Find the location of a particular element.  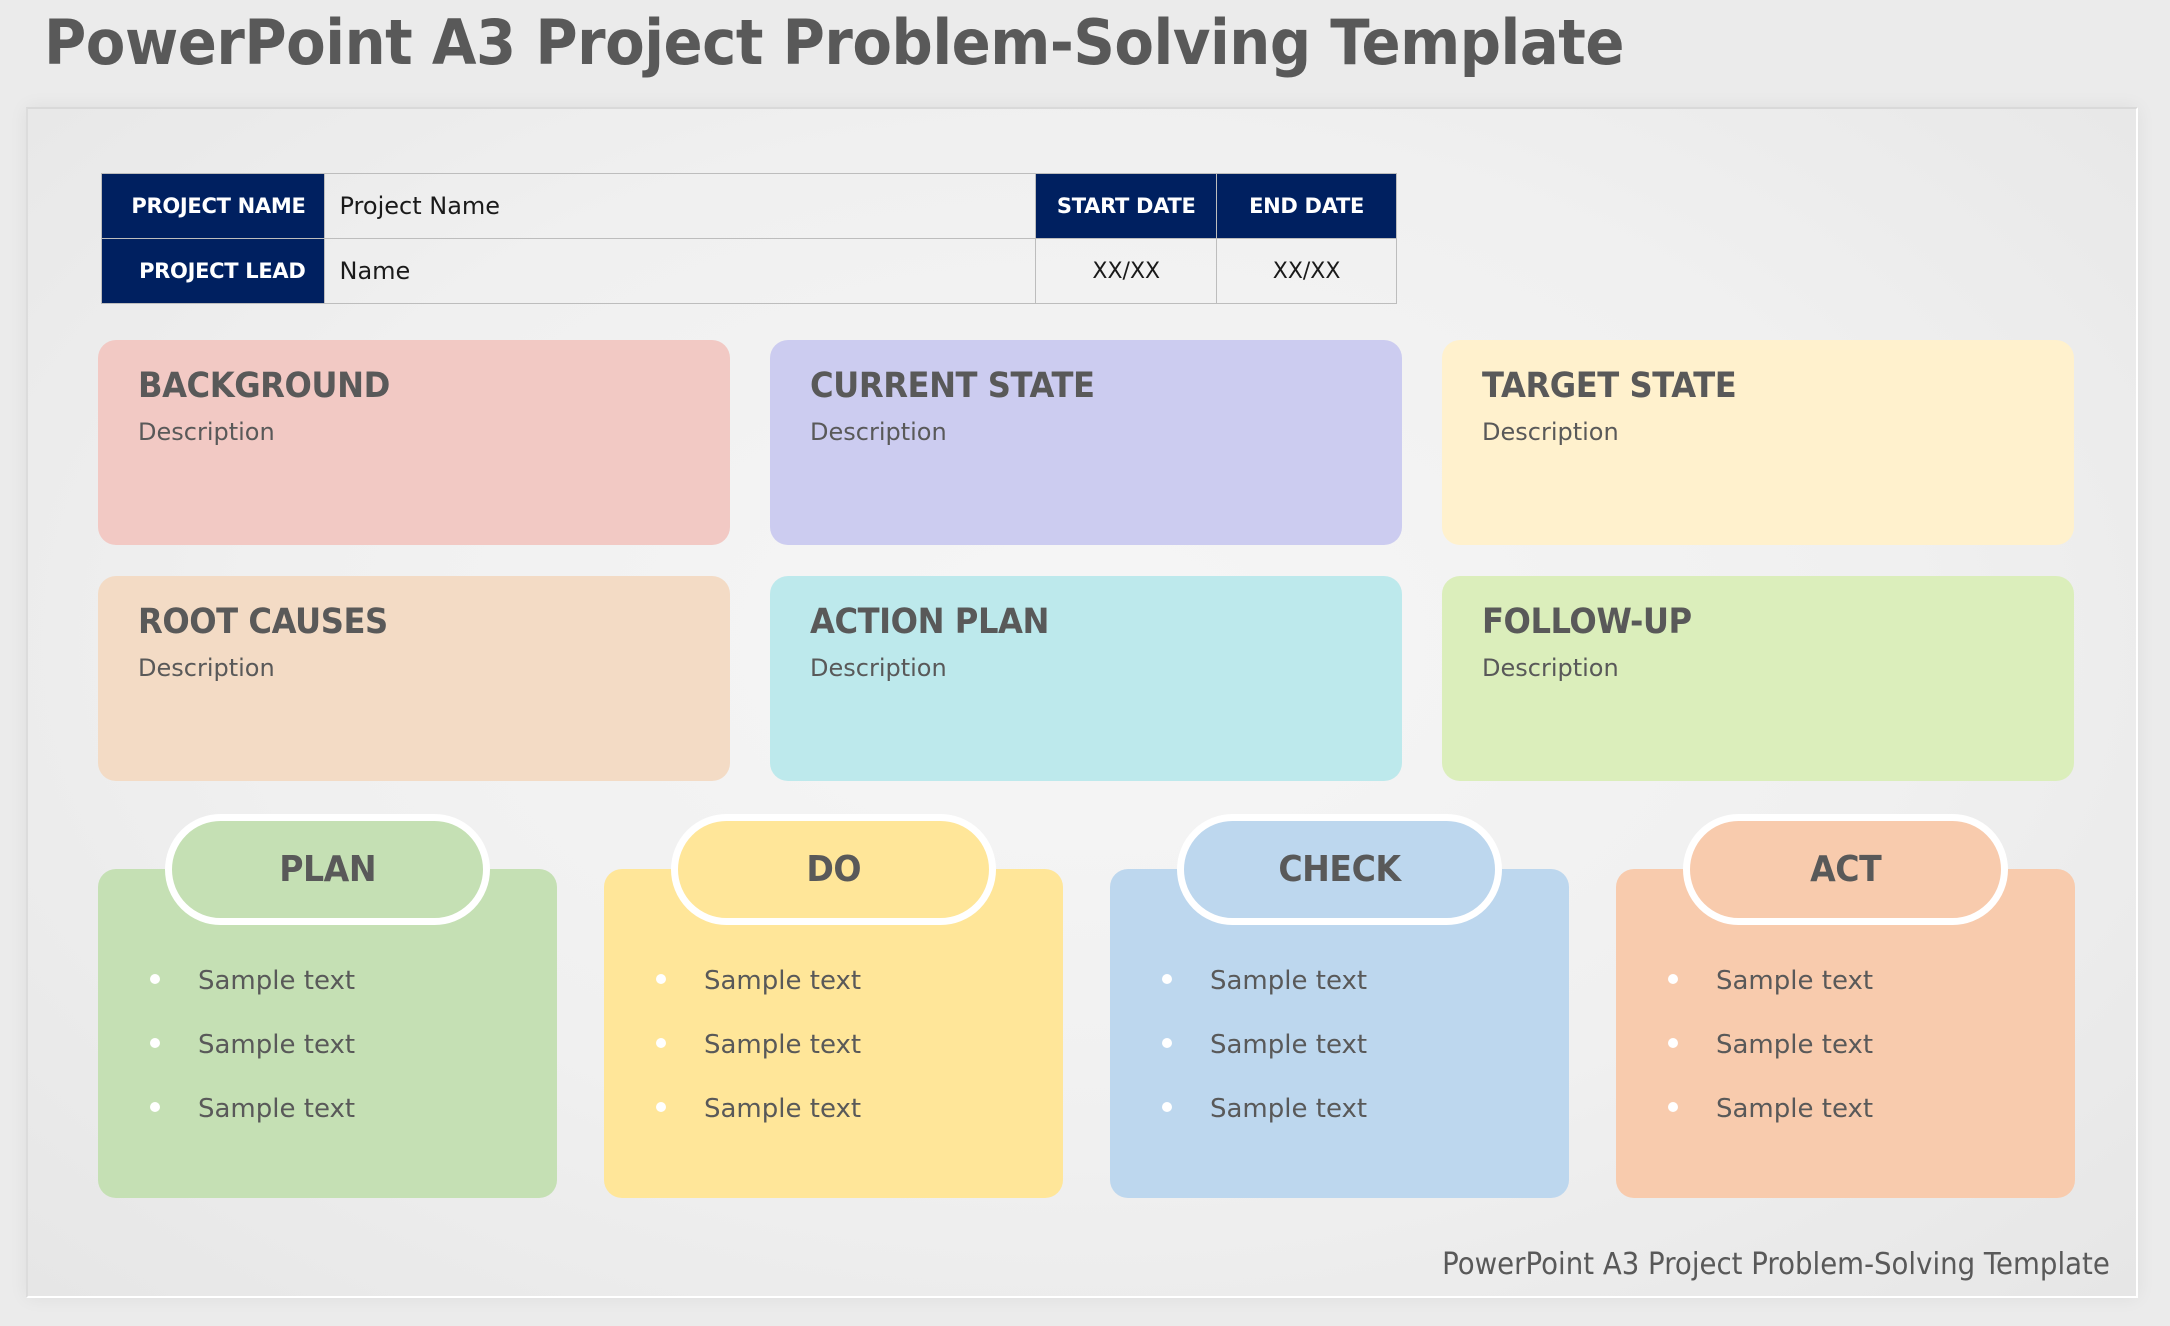

act-label: ACT is located at coordinates (1845, 869).